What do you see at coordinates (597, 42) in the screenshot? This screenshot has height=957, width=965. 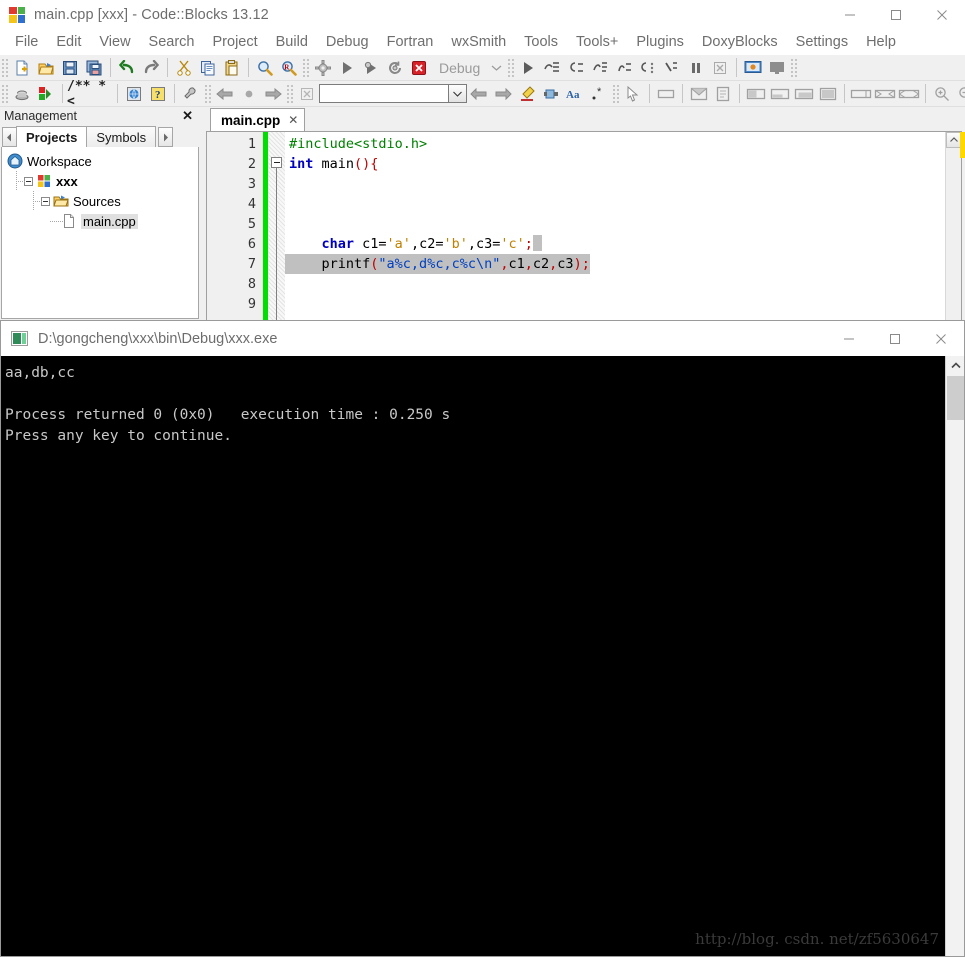 I see `menu-tools-plus: Tools+` at bounding box center [597, 42].